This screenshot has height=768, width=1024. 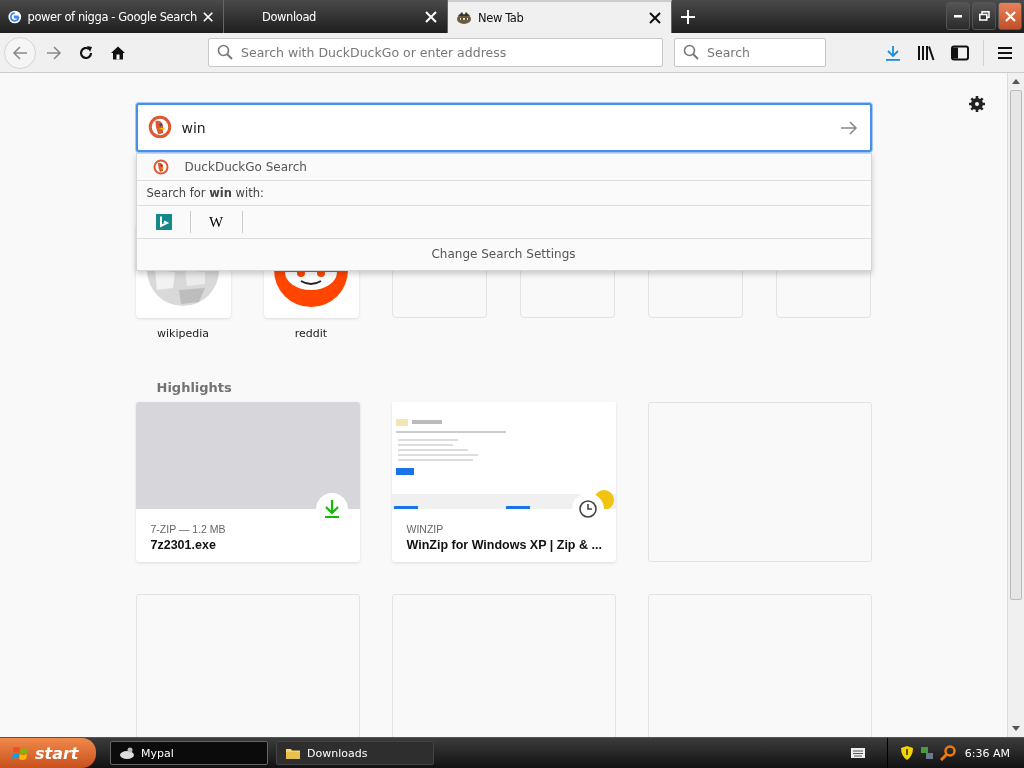 What do you see at coordinates (425, 529) in the screenshot?
I see `card-source: WINZIP` at bounding box center [425, 529].